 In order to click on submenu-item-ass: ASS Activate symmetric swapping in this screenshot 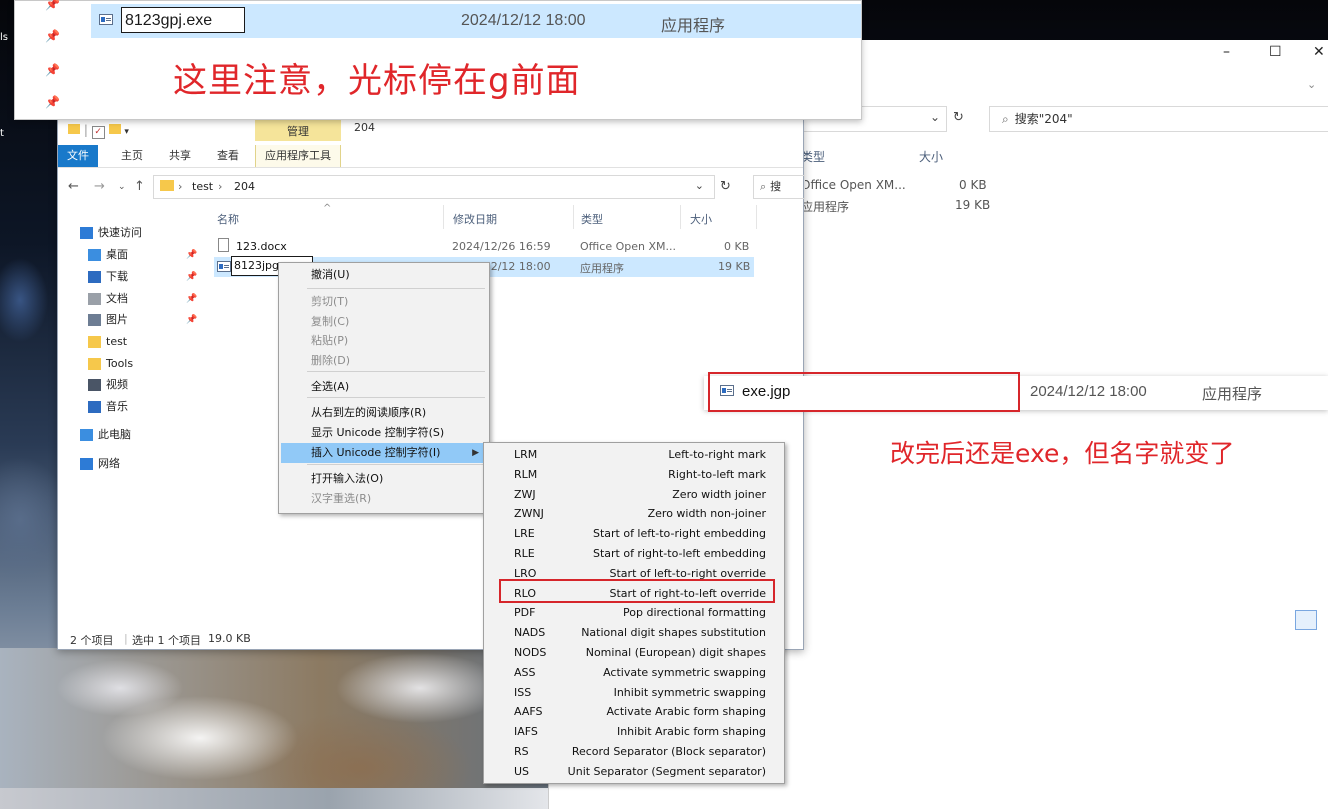, I will do `click(634, 673)`.